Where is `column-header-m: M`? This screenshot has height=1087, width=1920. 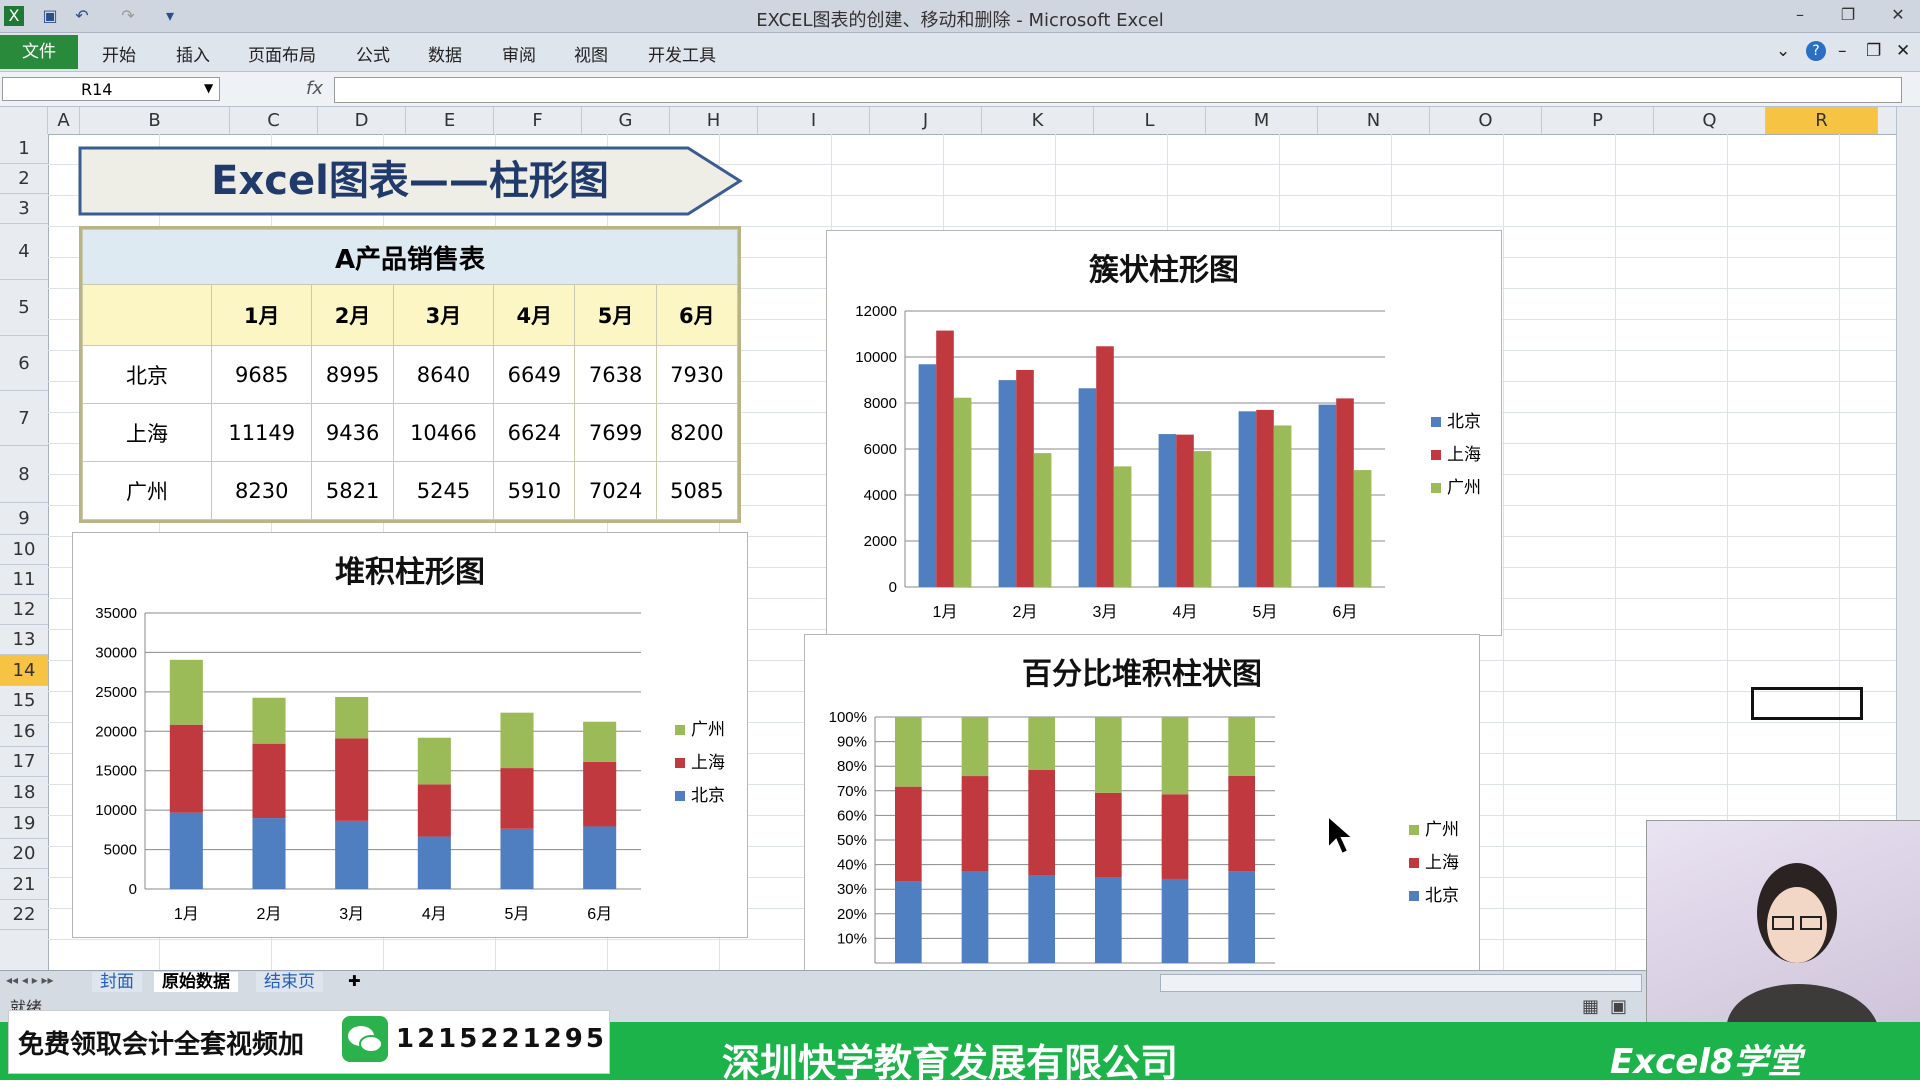
column-header-m: M is located at coordinates (1262, 120).